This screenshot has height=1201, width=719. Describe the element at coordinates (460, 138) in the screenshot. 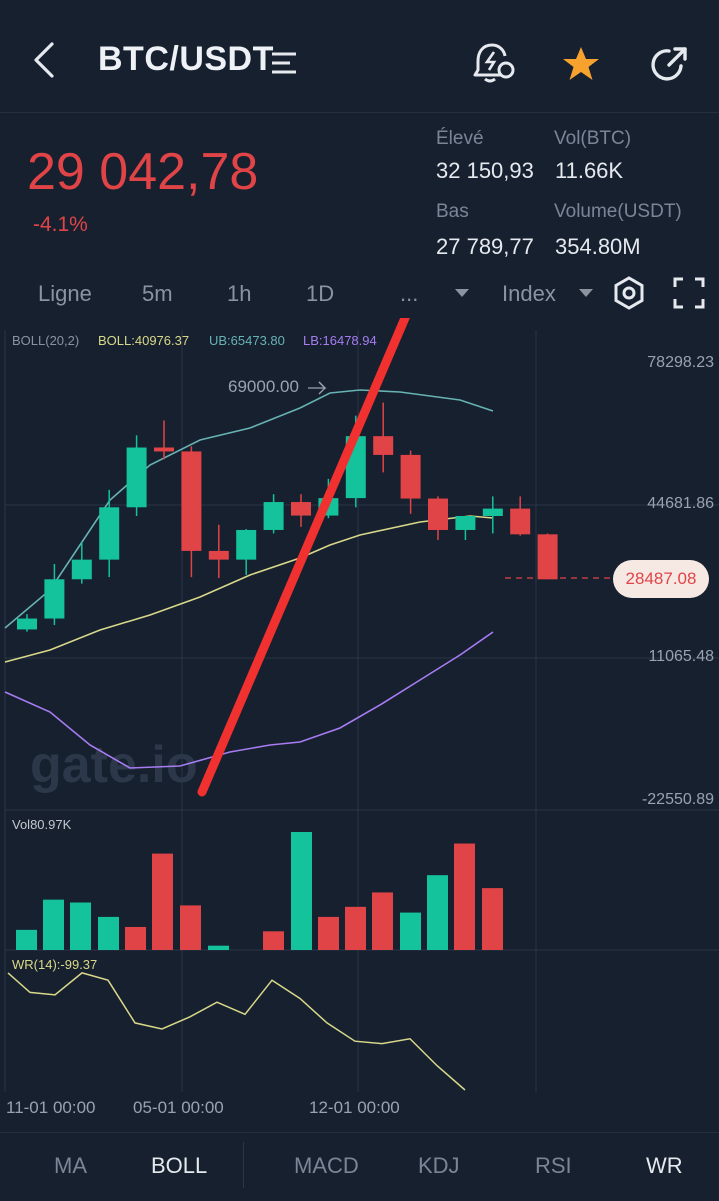

I see `high-label: Élevé` at that location.